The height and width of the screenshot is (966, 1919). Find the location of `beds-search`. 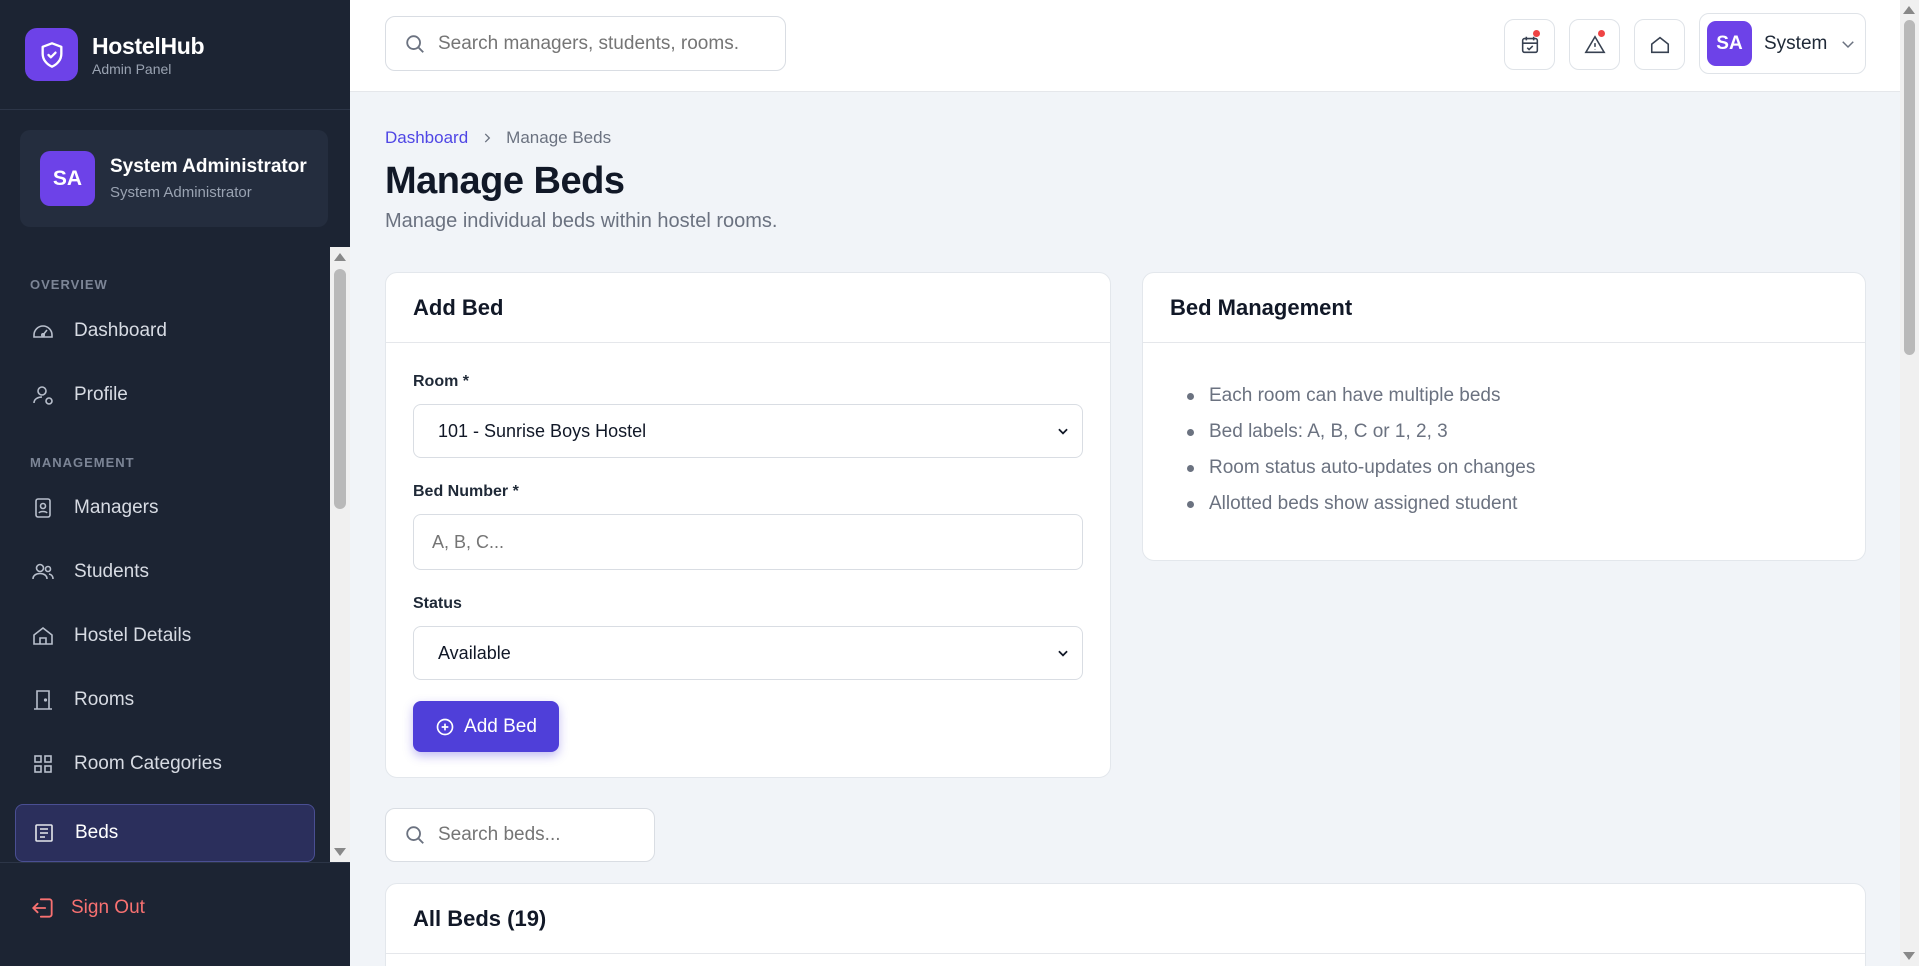

beds-search is located at coordinates (520, 835).